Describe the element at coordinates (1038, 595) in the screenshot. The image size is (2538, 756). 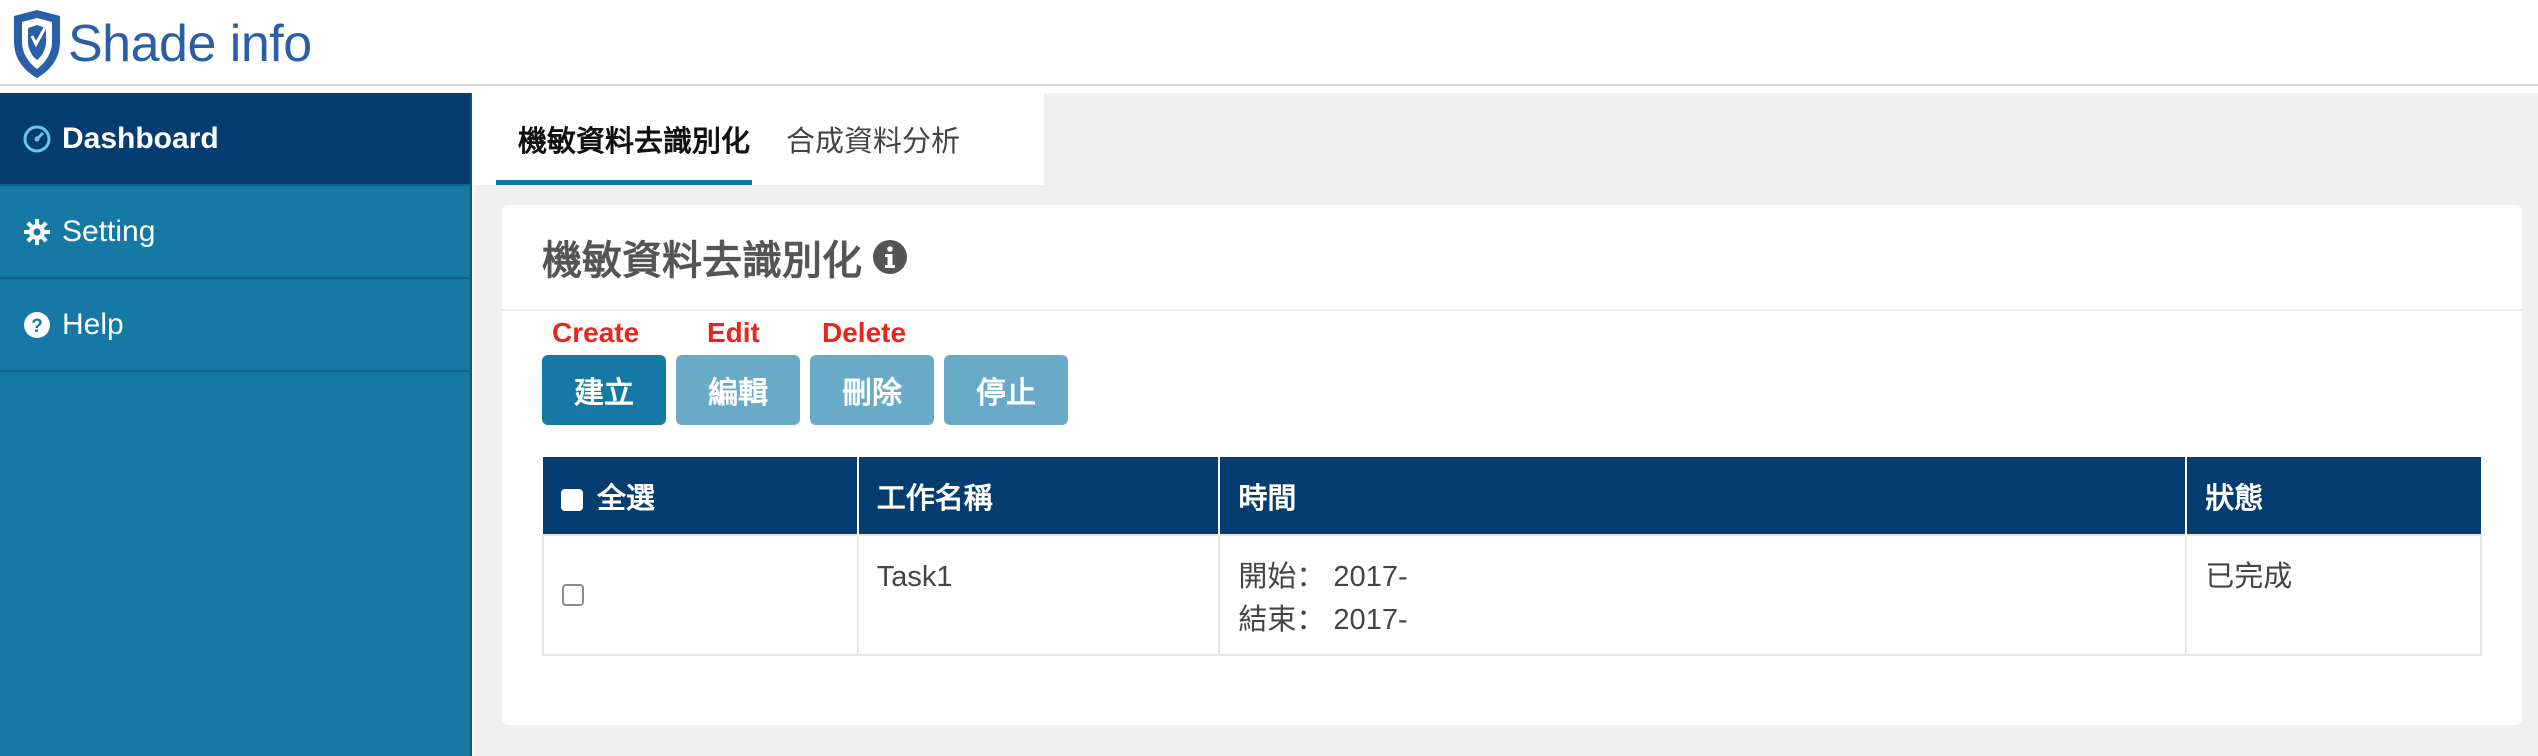
I see `task-name-cell: Task1` at that location.